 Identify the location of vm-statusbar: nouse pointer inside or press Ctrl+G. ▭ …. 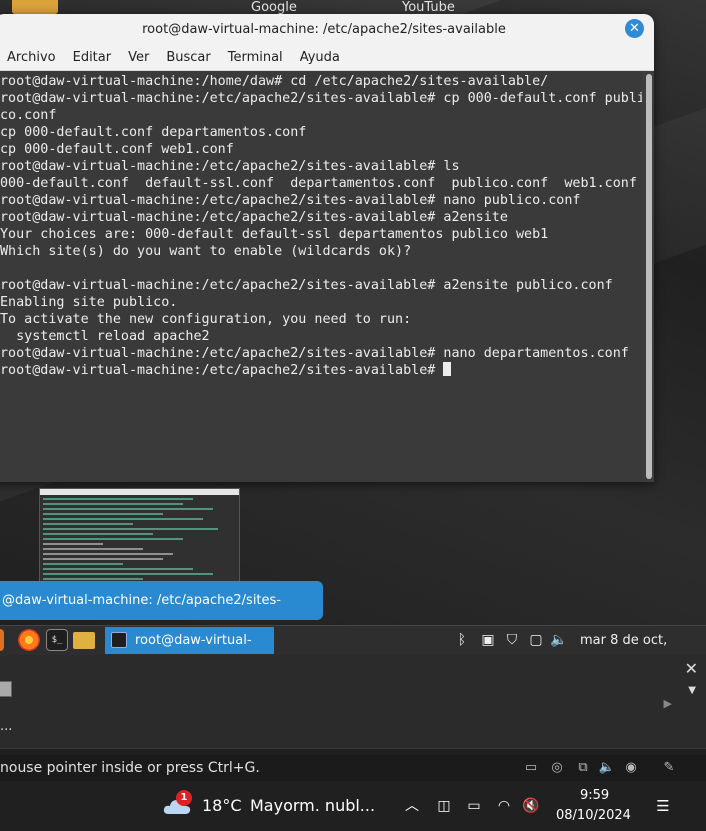
(353, 768).